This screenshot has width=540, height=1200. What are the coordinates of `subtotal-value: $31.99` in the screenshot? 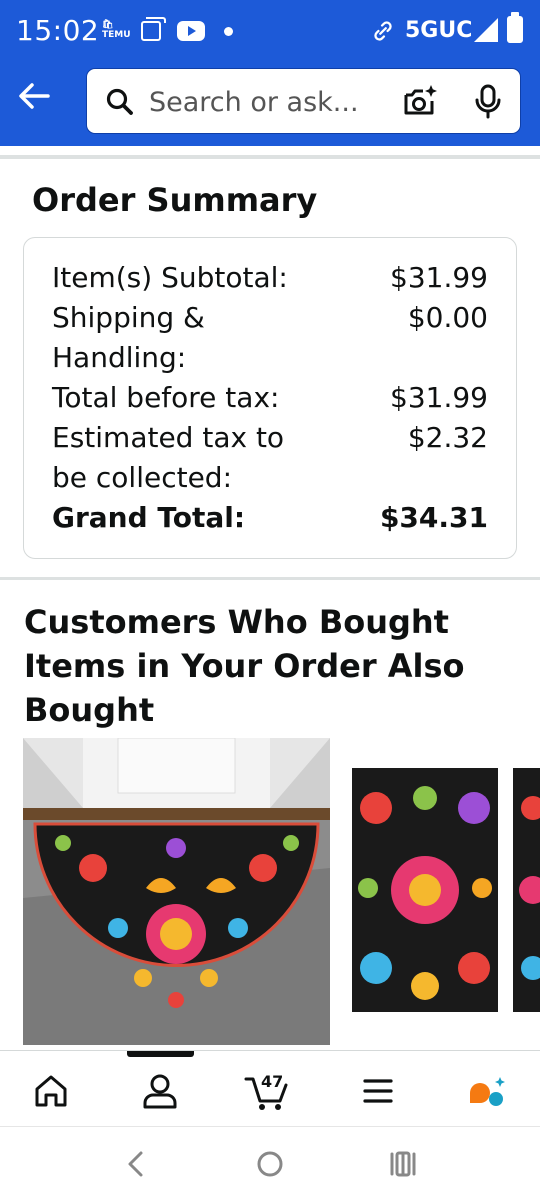 It's located at (439, 277).